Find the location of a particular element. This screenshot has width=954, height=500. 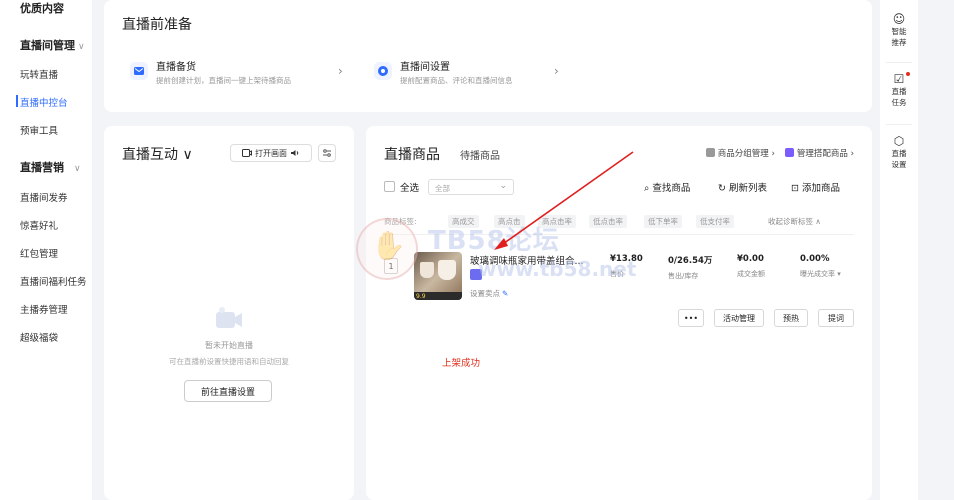

sidebar-item-live-console: 直播中控台 is located at coordinates (44, 102).